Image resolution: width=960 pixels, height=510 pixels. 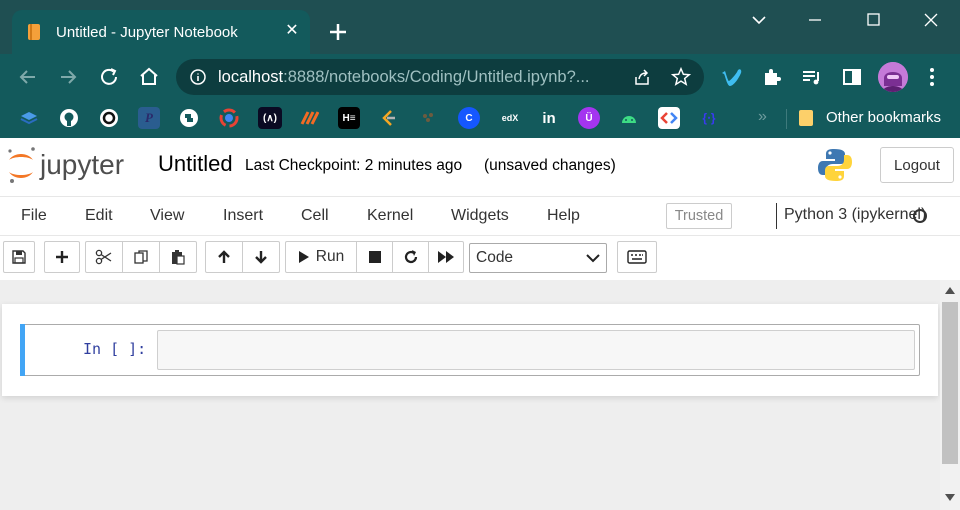 What do you see at coordinates (732, 77) in the screenshot?
I see `vimeo-extension-icon` at bounding box center [732, 77].